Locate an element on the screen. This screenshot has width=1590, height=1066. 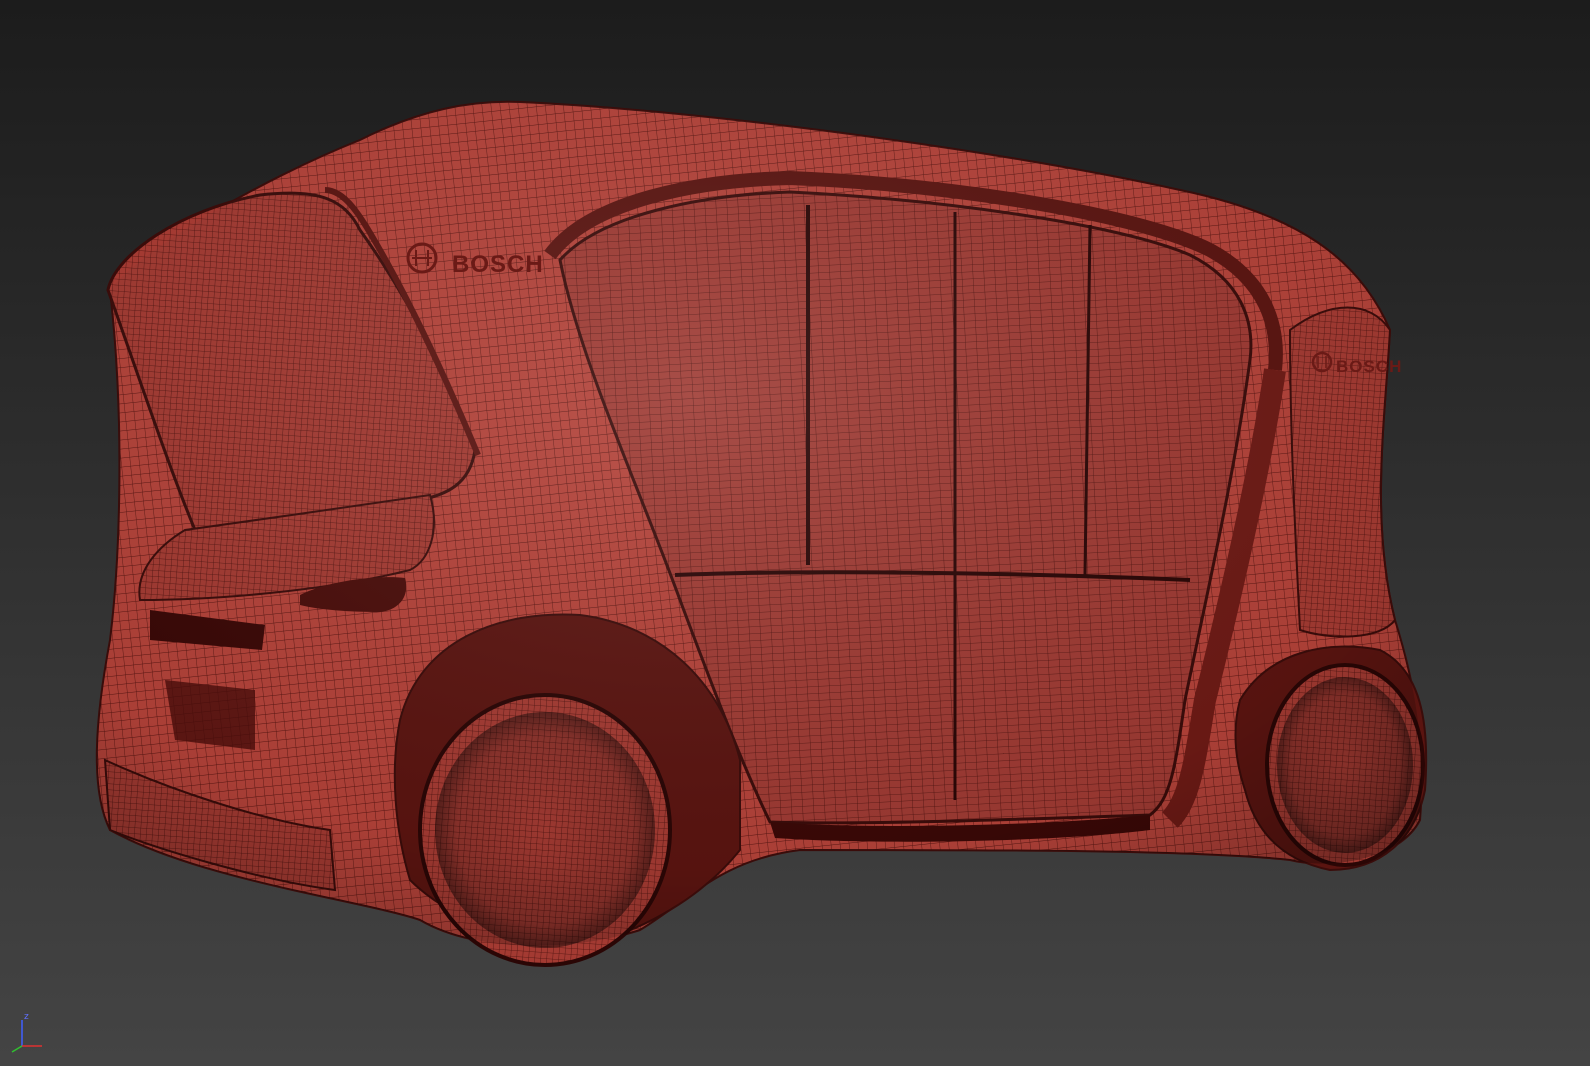
rear-wheel-hub is located at coordinates (545, 830).